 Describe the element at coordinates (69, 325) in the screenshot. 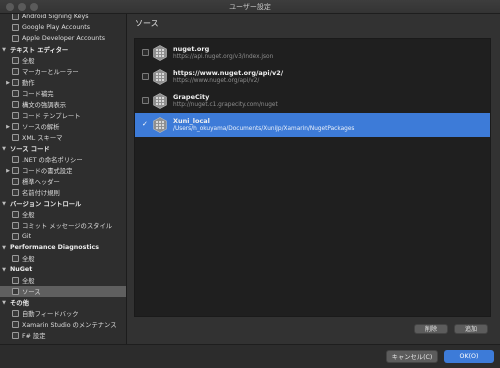

I see `sidebar-item-label: Xamarin Studio のメンテナンス` at that location.